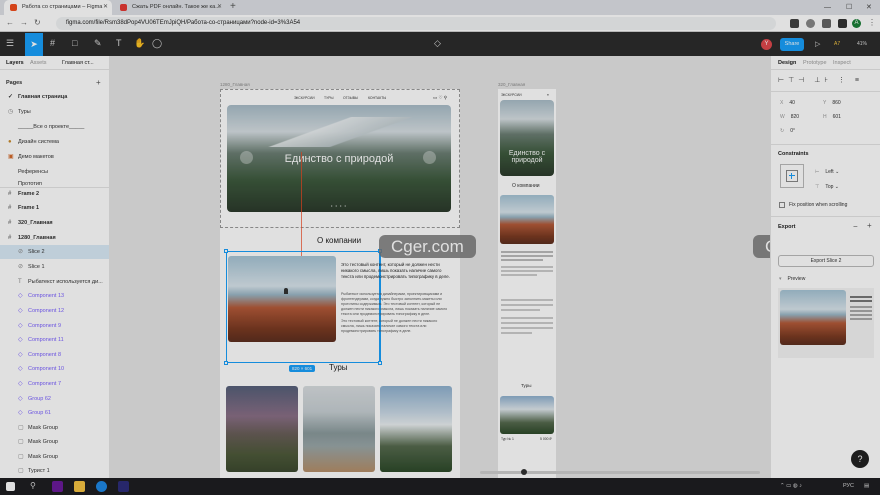 The height and width of the screenshot is (495, 880). I want to click on page-item: ✓ Главная страница, so click(54, 97).